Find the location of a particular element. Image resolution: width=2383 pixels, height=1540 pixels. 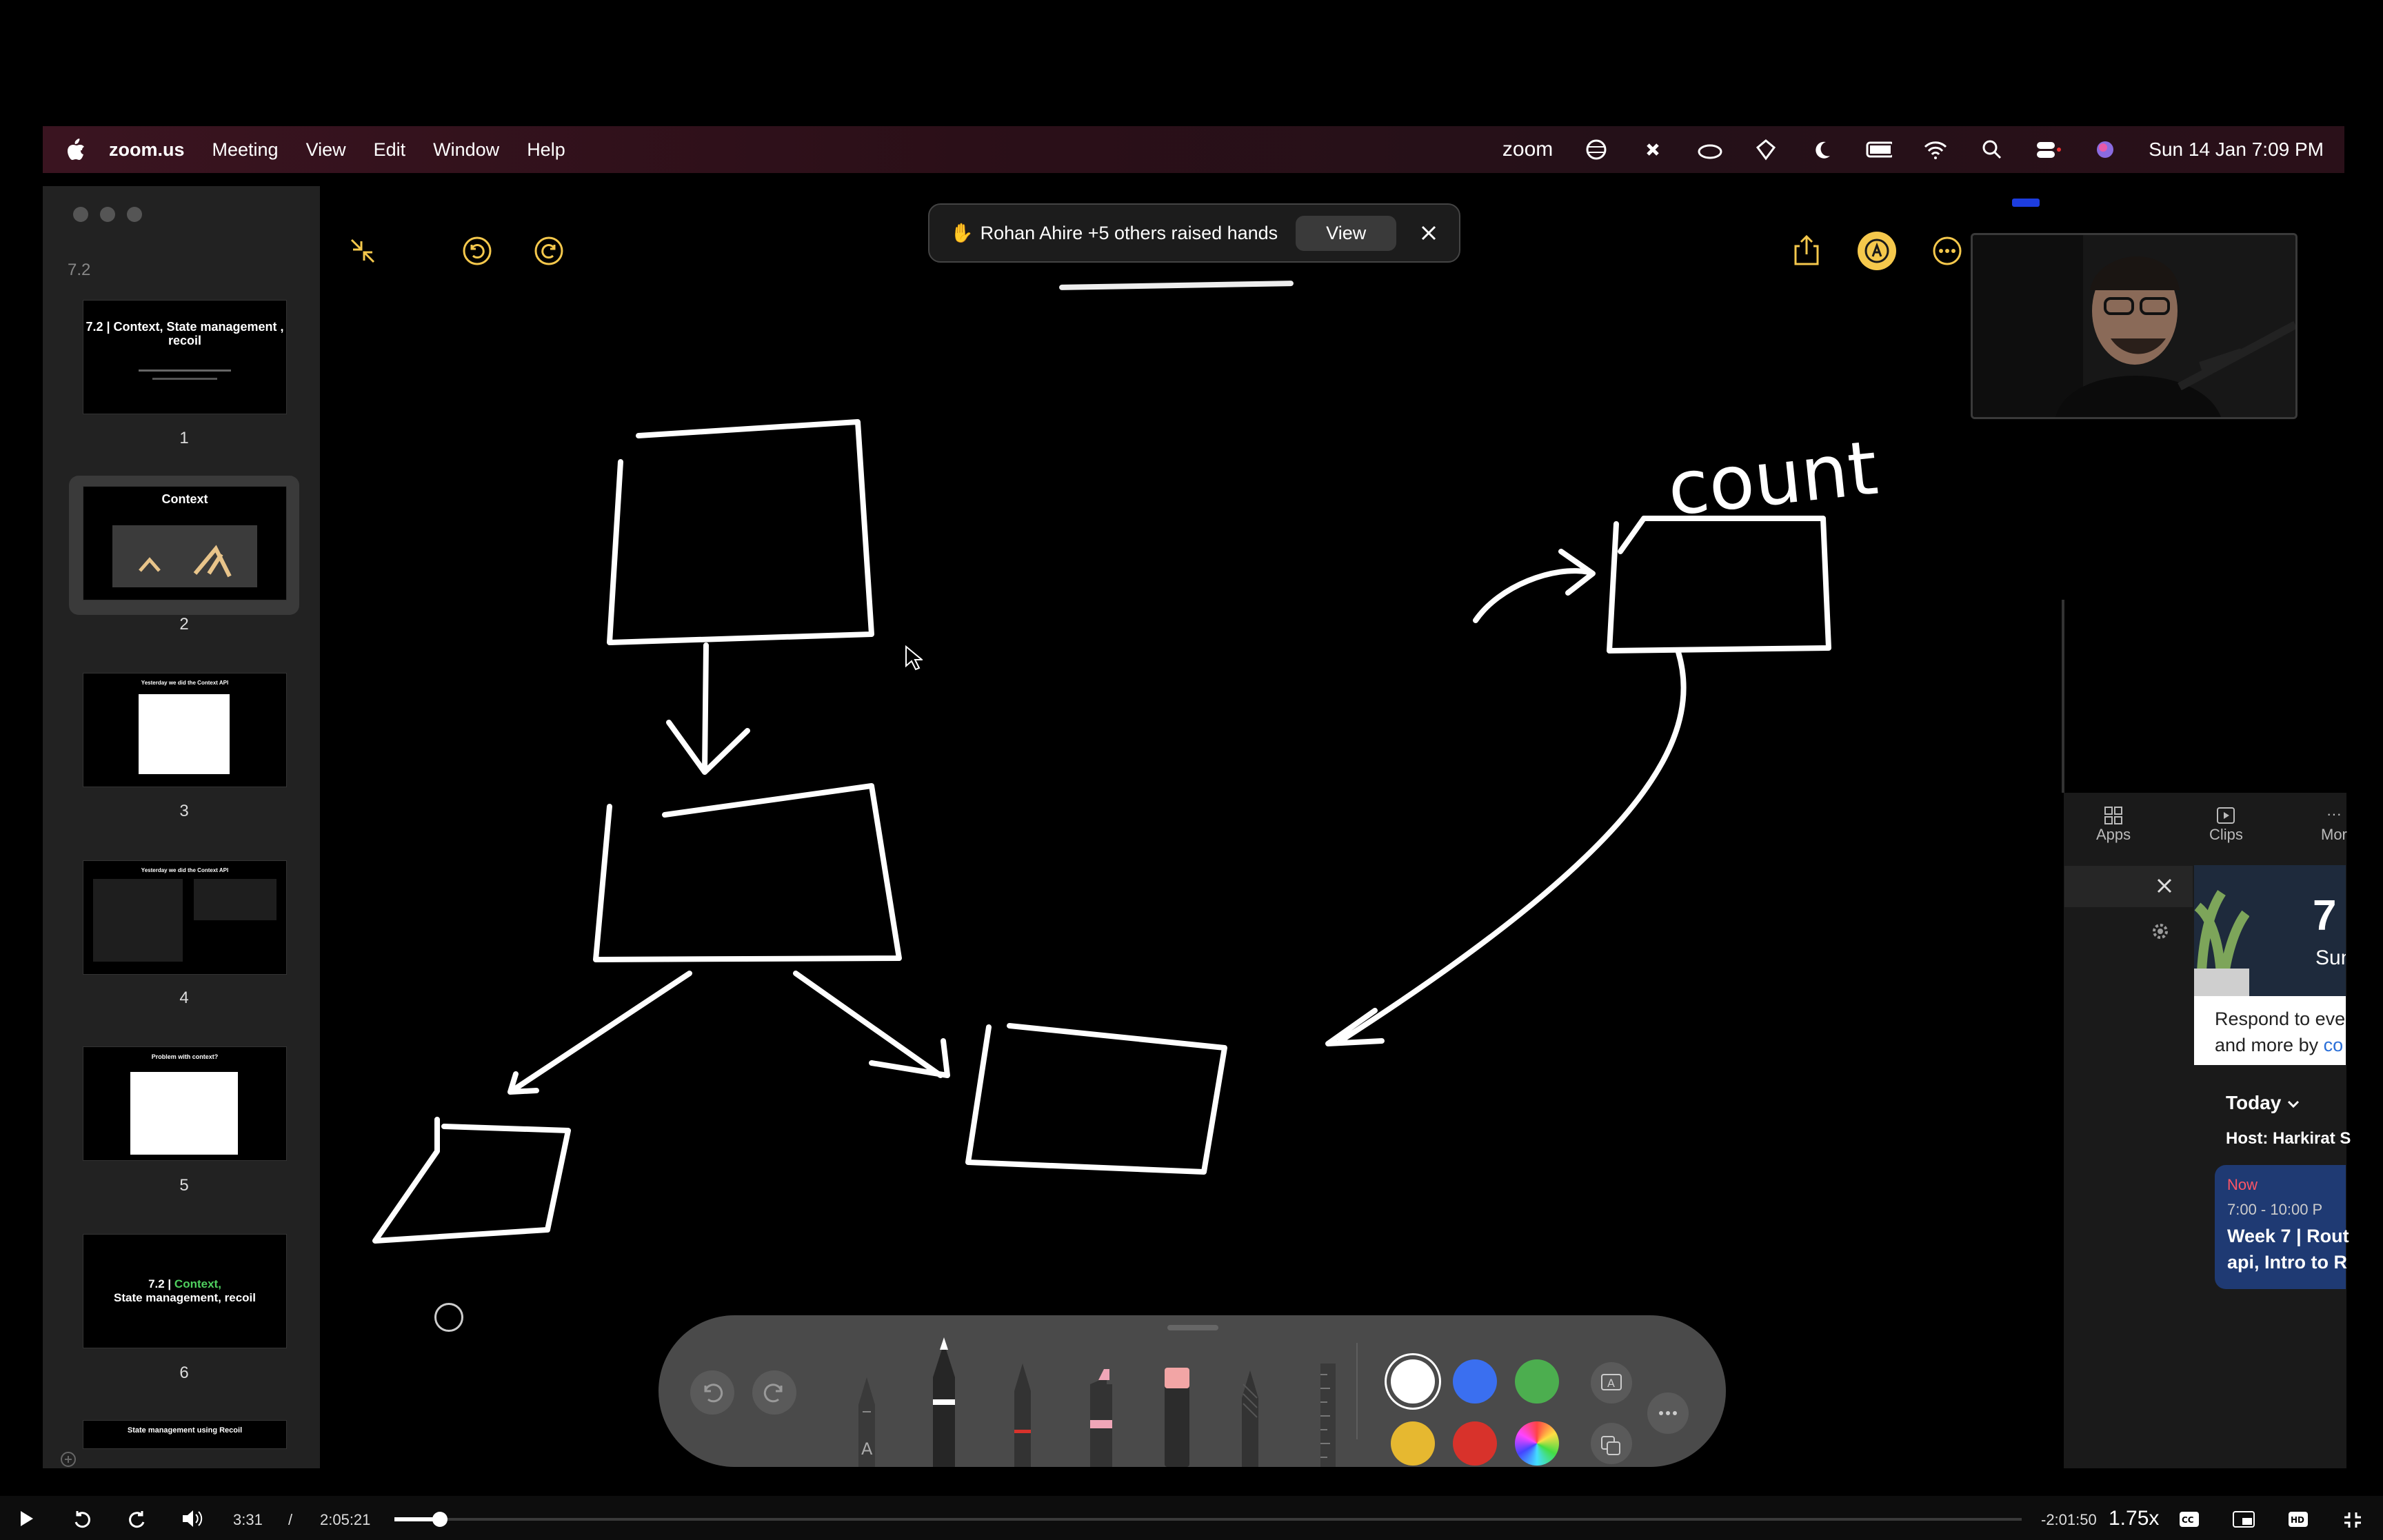

seek-bar is located at coordinates (1208, 1520).